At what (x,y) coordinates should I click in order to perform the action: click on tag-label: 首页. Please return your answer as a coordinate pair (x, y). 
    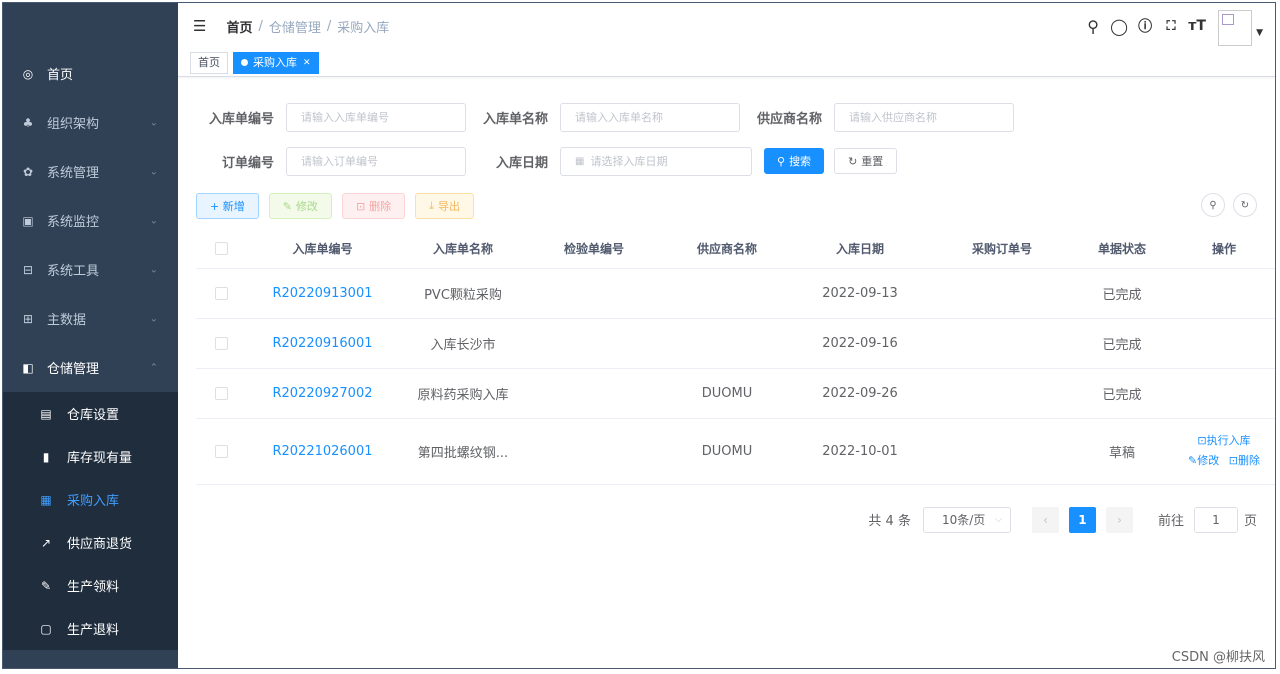
    Looking at the image, I should click on (209, 62).